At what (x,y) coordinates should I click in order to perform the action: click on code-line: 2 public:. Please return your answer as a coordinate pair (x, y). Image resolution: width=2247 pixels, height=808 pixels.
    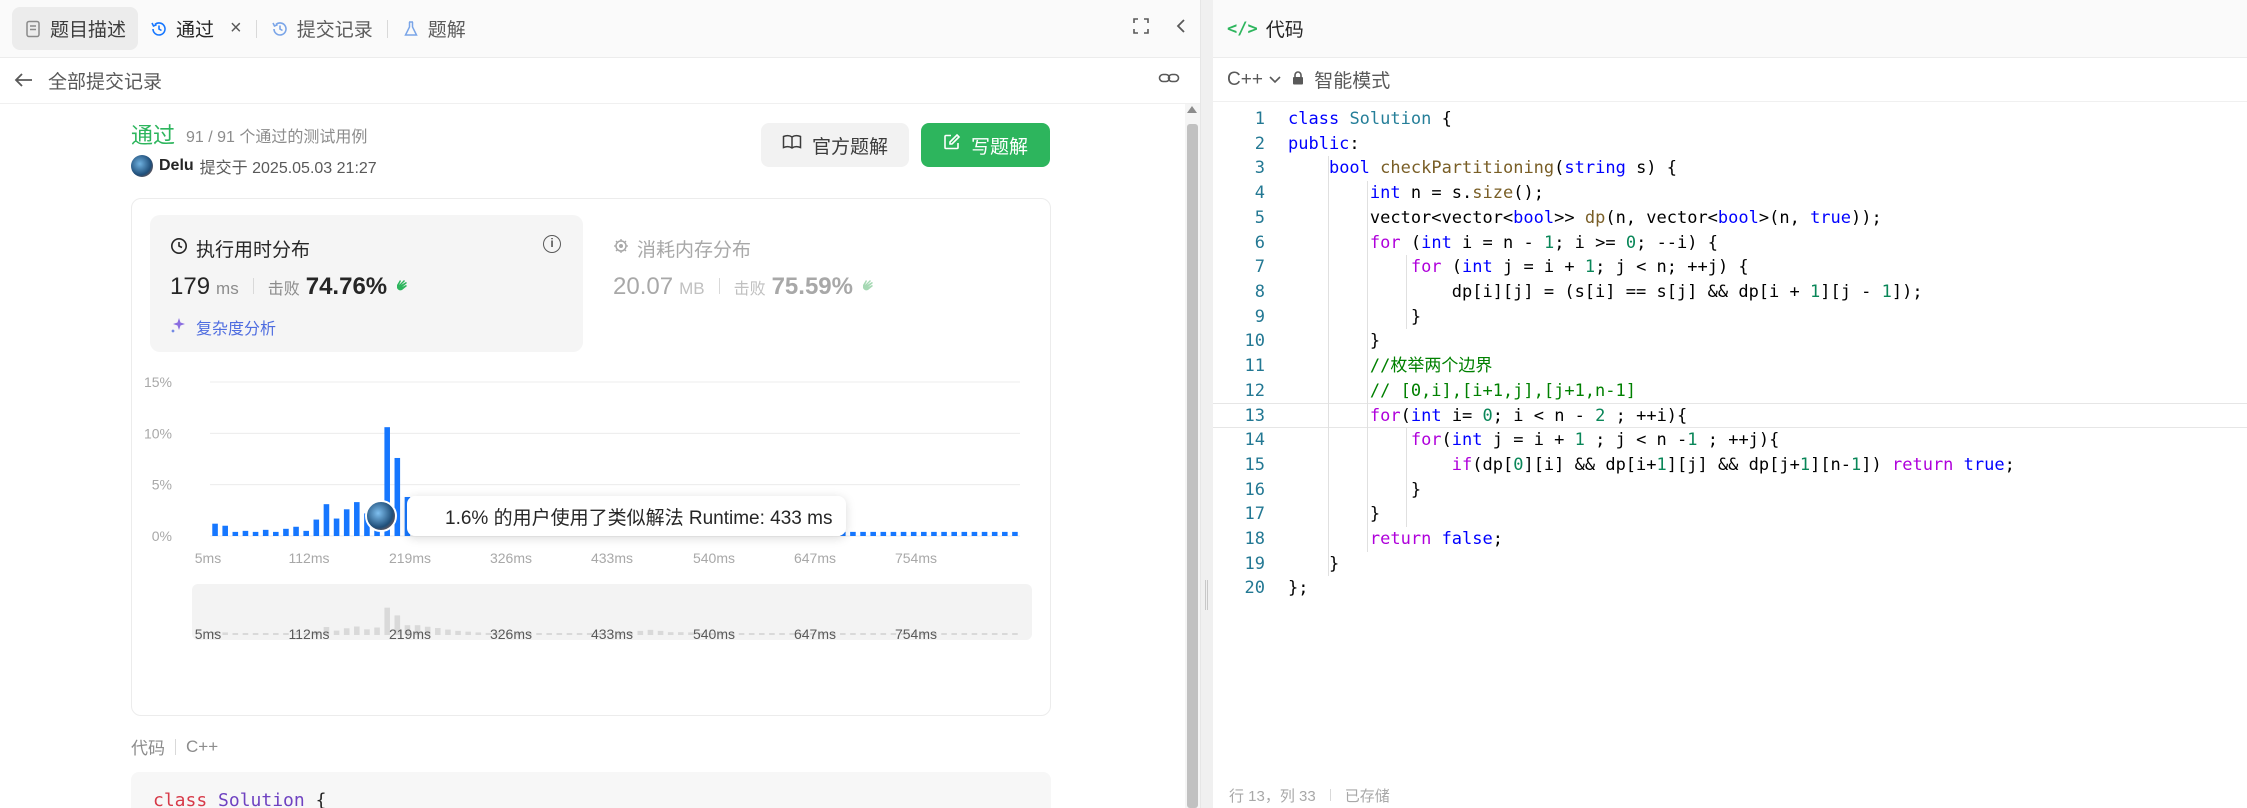
    Looking at the image, I should click on (1730, 144).